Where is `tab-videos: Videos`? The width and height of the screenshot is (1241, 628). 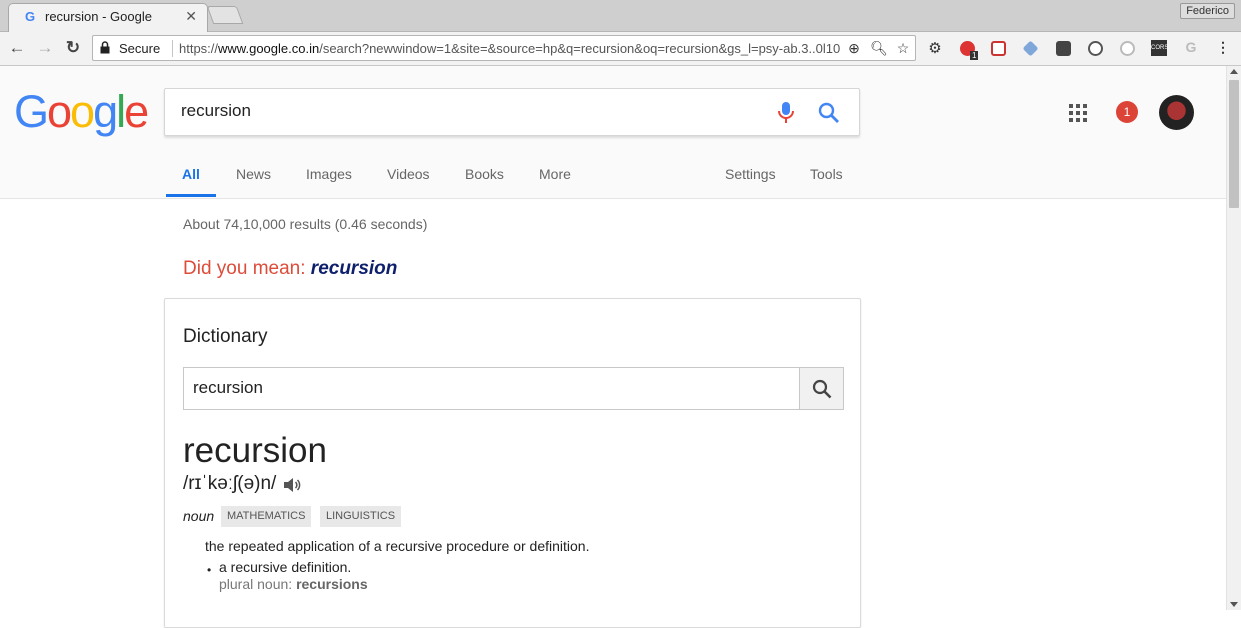
tab-videos: Videos is located at coordinates (408, 174).